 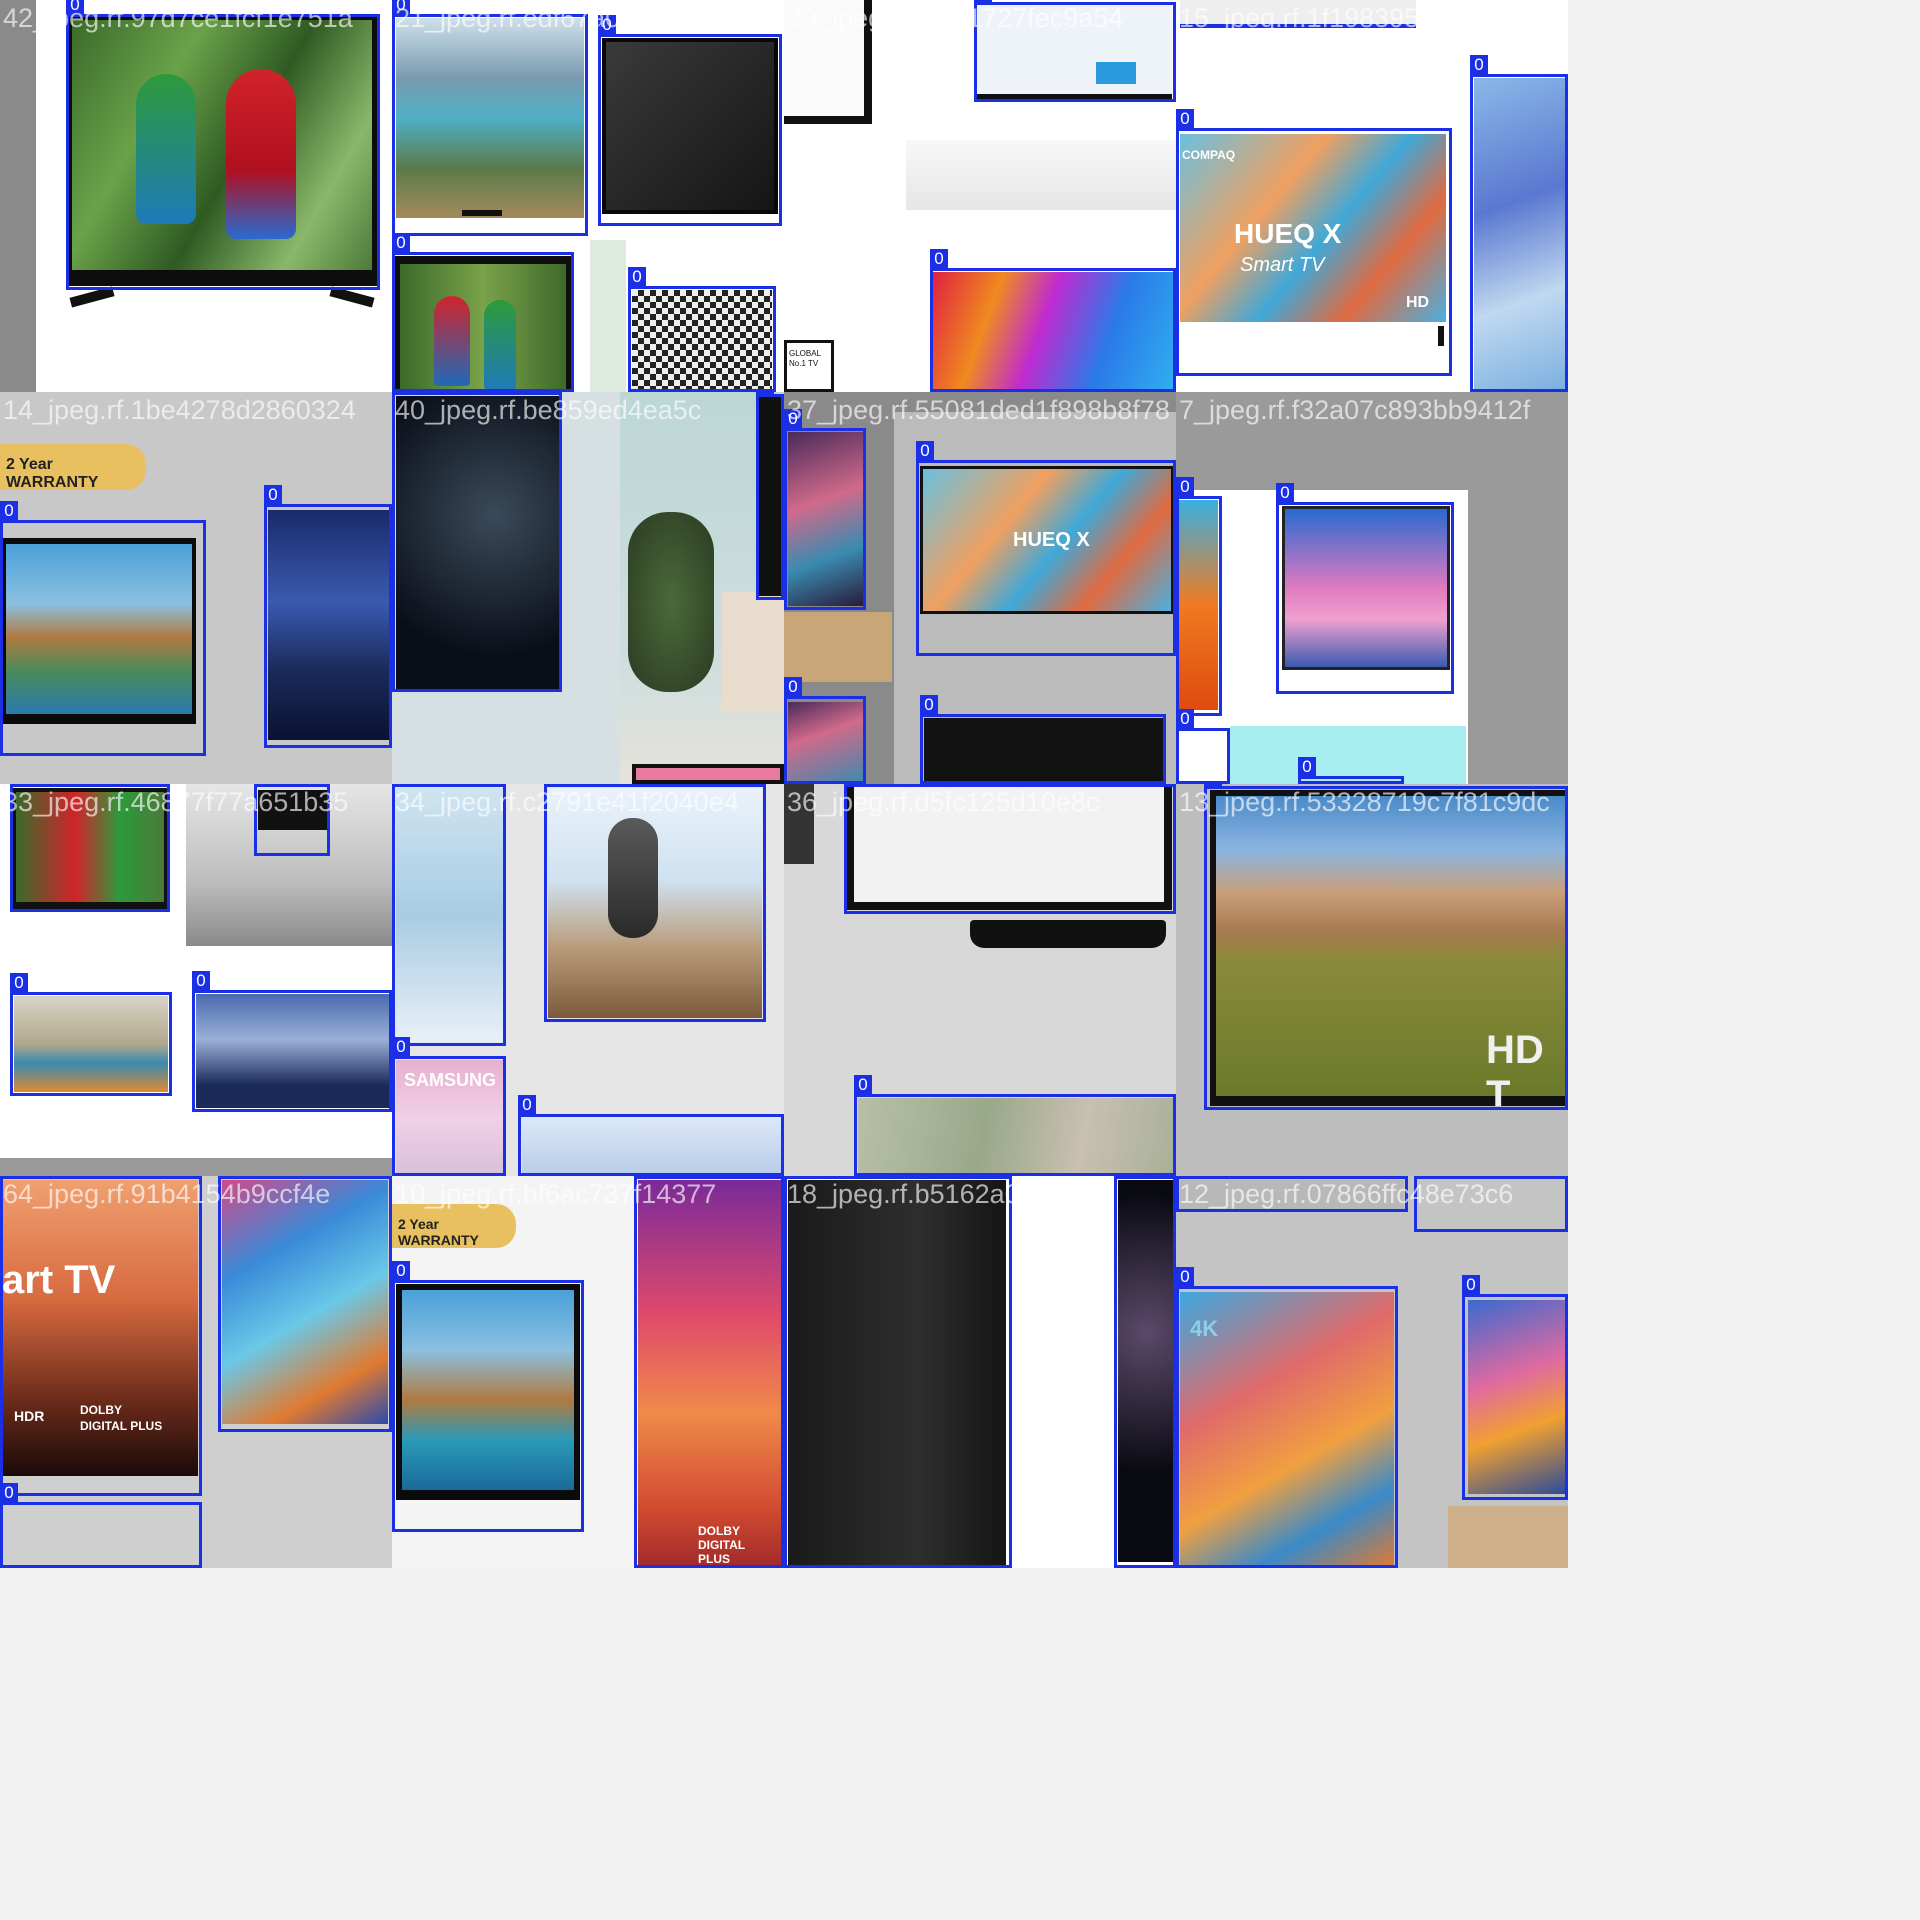 I want to click on side-panel-icons, so click(x=608, y=316).